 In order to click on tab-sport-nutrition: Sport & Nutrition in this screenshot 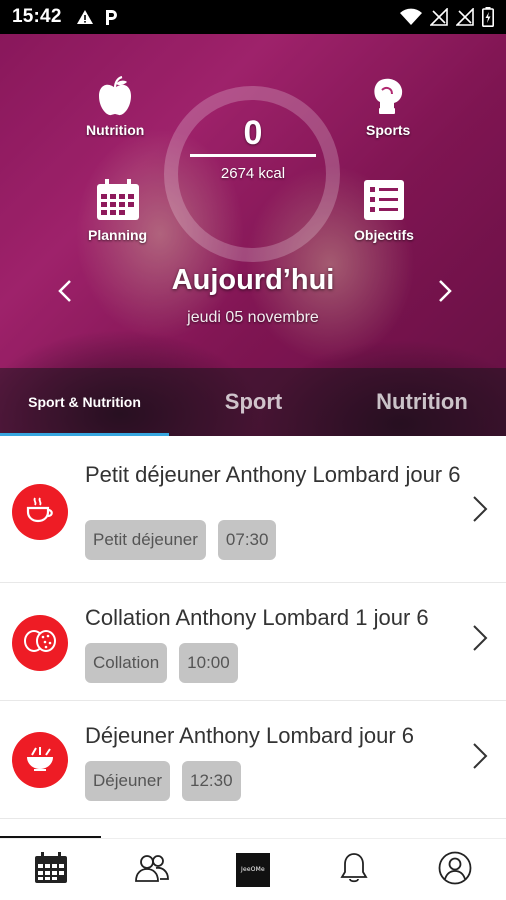, I will do `click(84, 402)`.